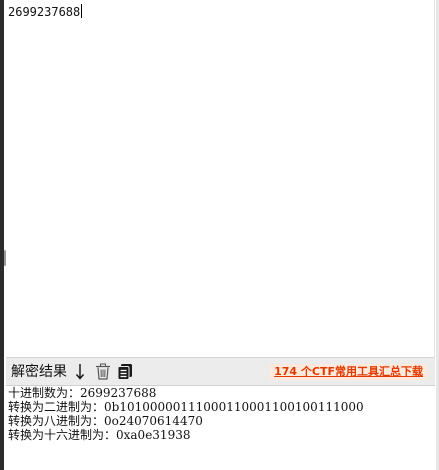  What do you see at coordinates (105, 421) in the screenshot?
I see `output-line-octal: 转换为八进制为：0o24070614470` at bounding box center [105, 421].